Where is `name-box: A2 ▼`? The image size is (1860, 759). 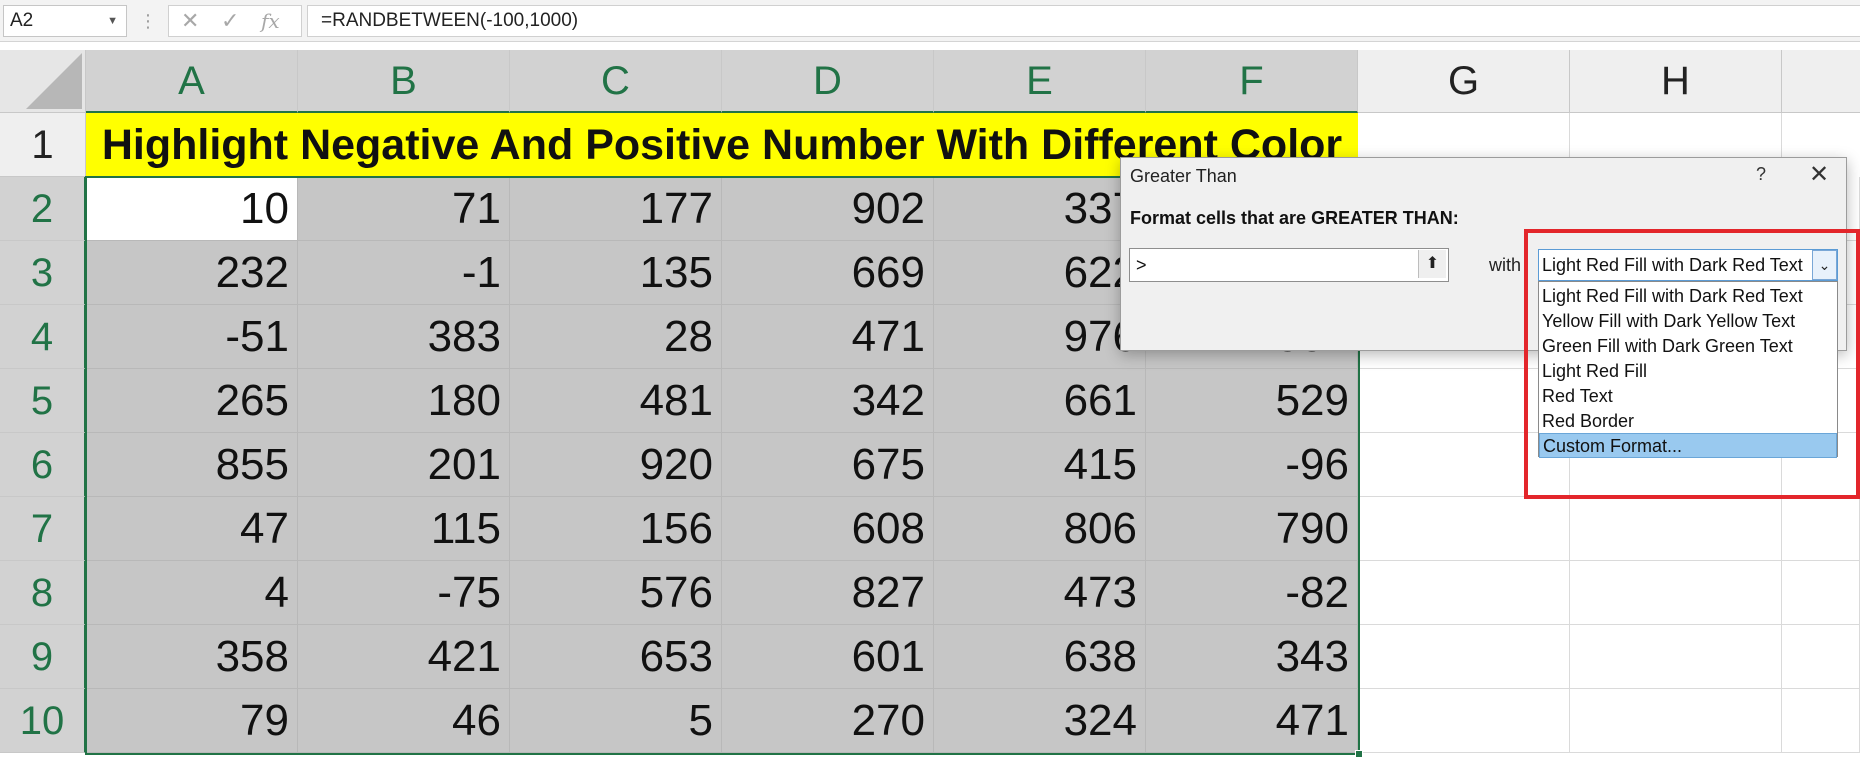
name-box: A2 ▼ is located at coordinates (65, 21).